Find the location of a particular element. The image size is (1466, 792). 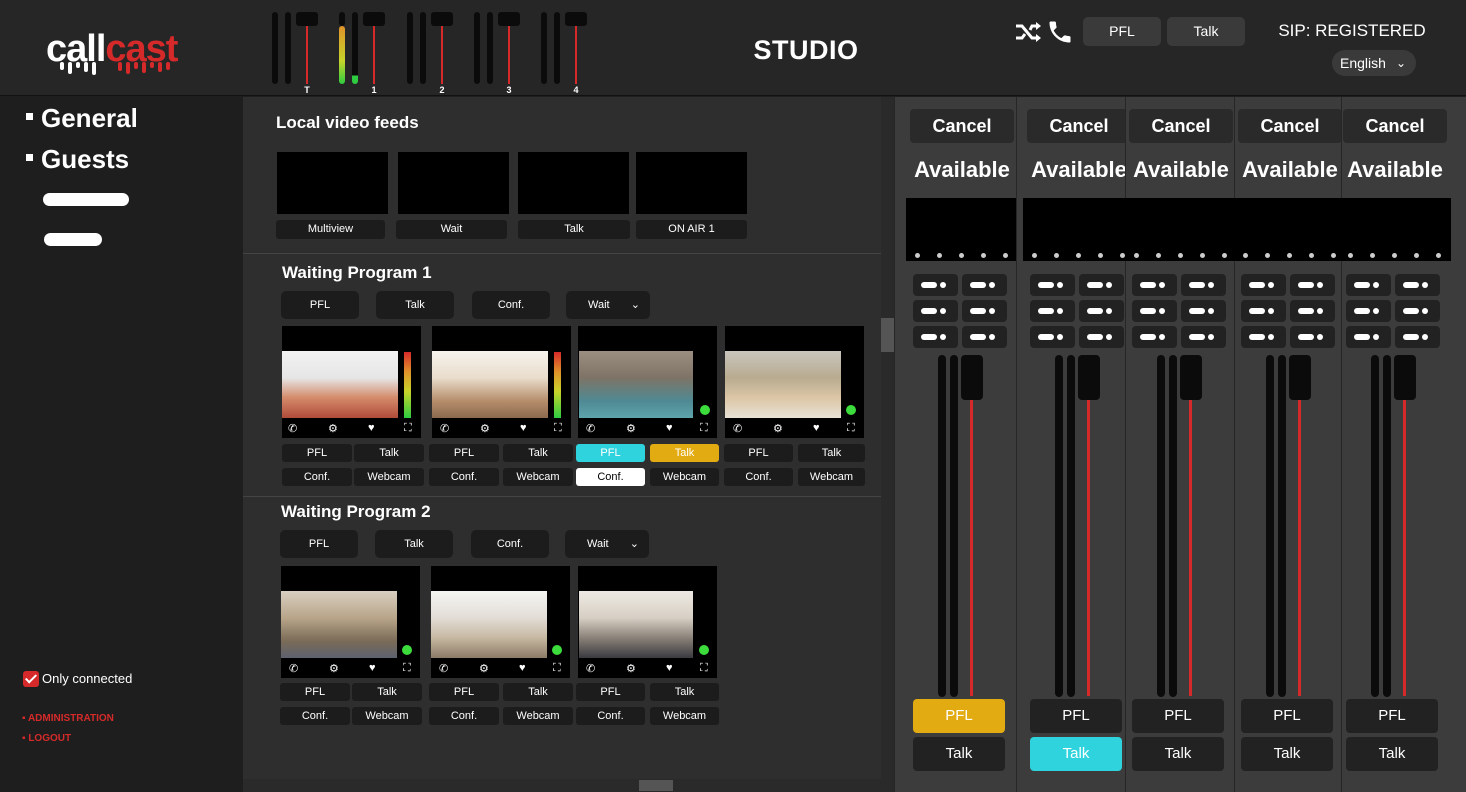

meter-4: 4 is located at coordinates (566, 54).